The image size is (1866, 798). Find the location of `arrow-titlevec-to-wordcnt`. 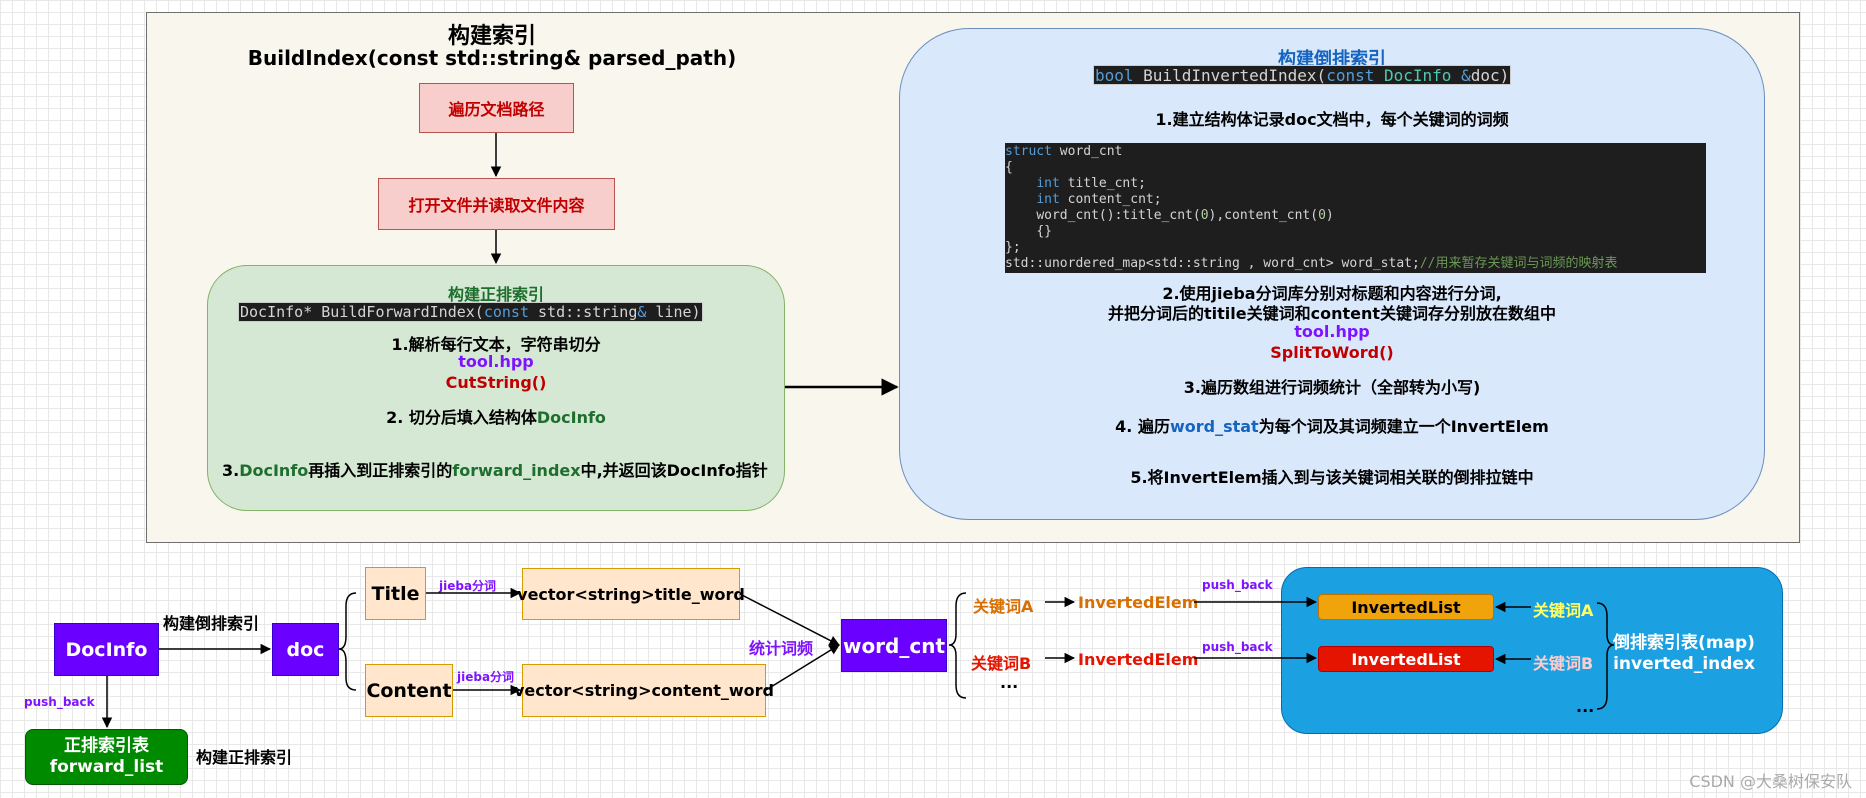

arrow-titlevec-to-wordcnt is located at coordinates (789, 619).